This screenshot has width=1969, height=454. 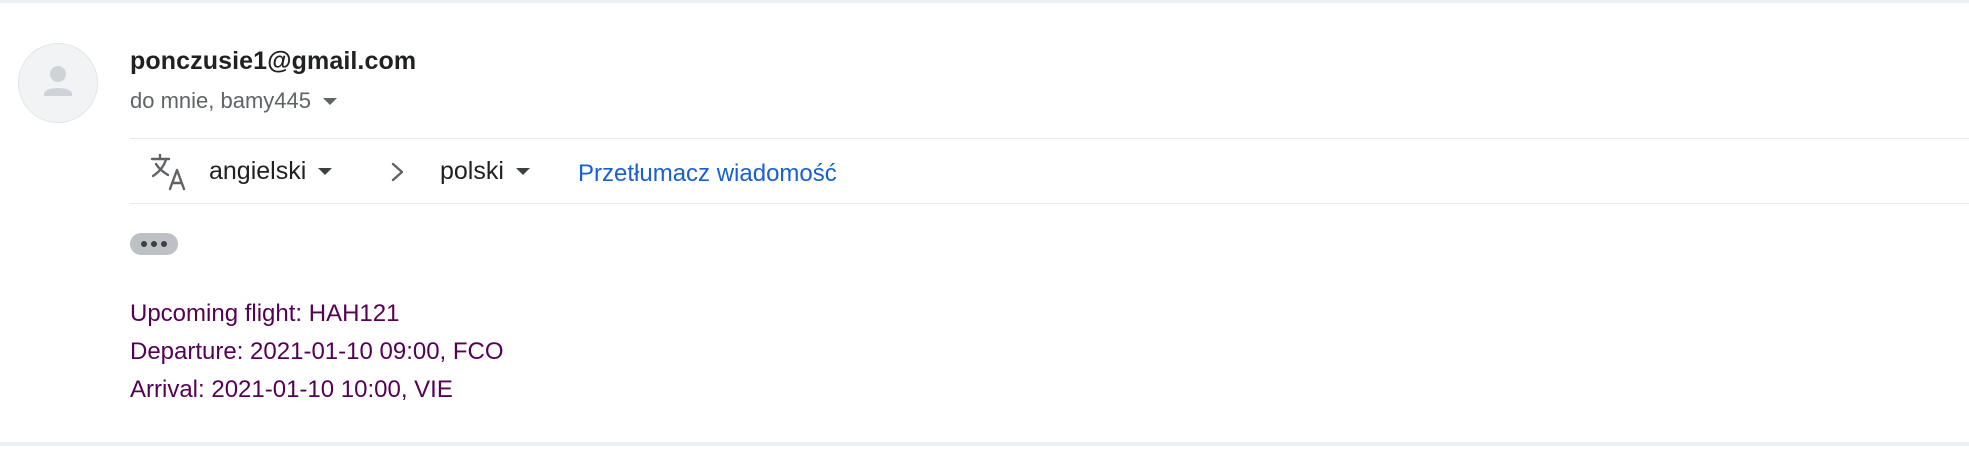 I want to click on body-line-departure: Departure: 2021-01-10 09:00, FCO, so click(x=317, y=351).